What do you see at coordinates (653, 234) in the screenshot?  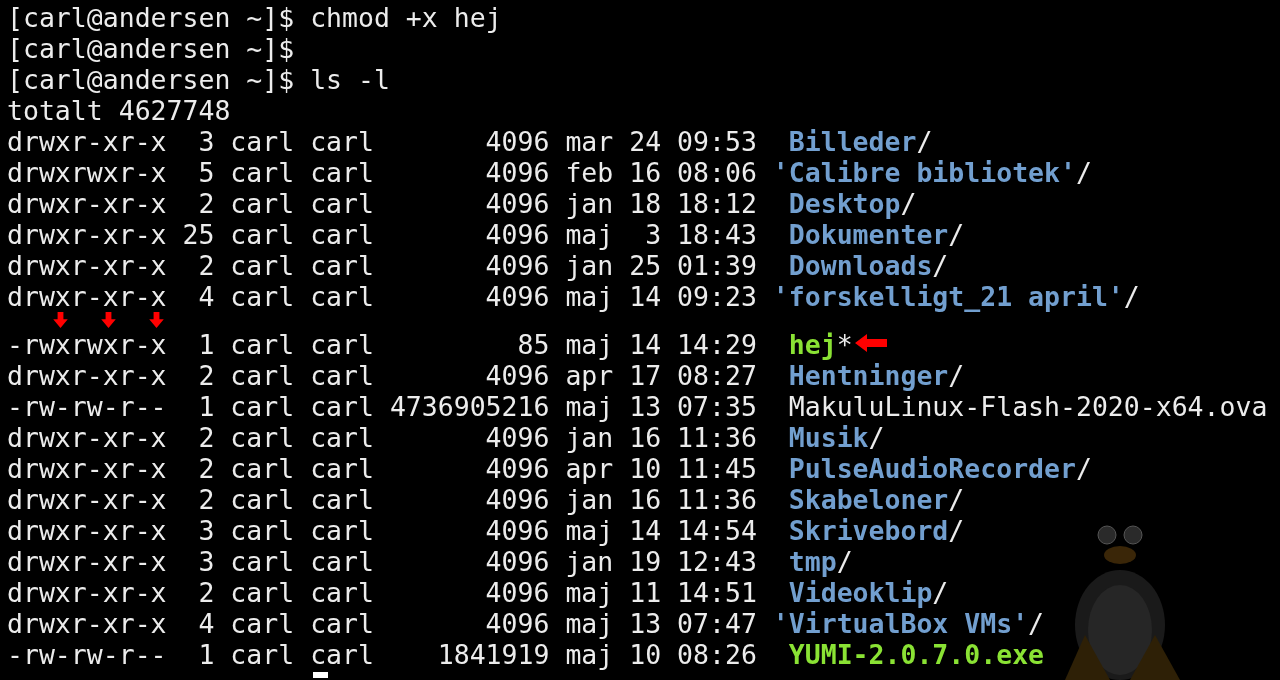 I see `day-text: 3` at bounding box center [653, 234].